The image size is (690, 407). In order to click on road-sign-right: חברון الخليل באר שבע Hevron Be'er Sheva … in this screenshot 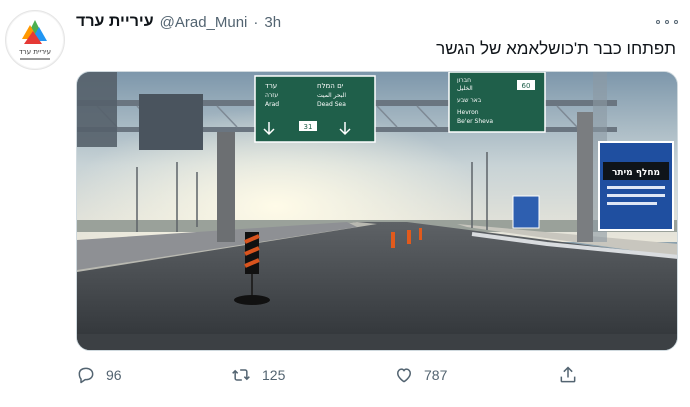, I will do `click(497, 102)`.